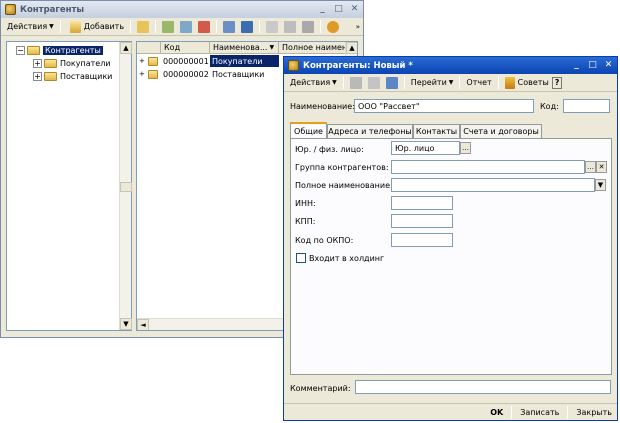 This screenshot has height=423, width=620. What do you see at coordinates (320, 388) in the screenshot?
I see `comment-label: Комментарий:` at bounding box center [320, 388].